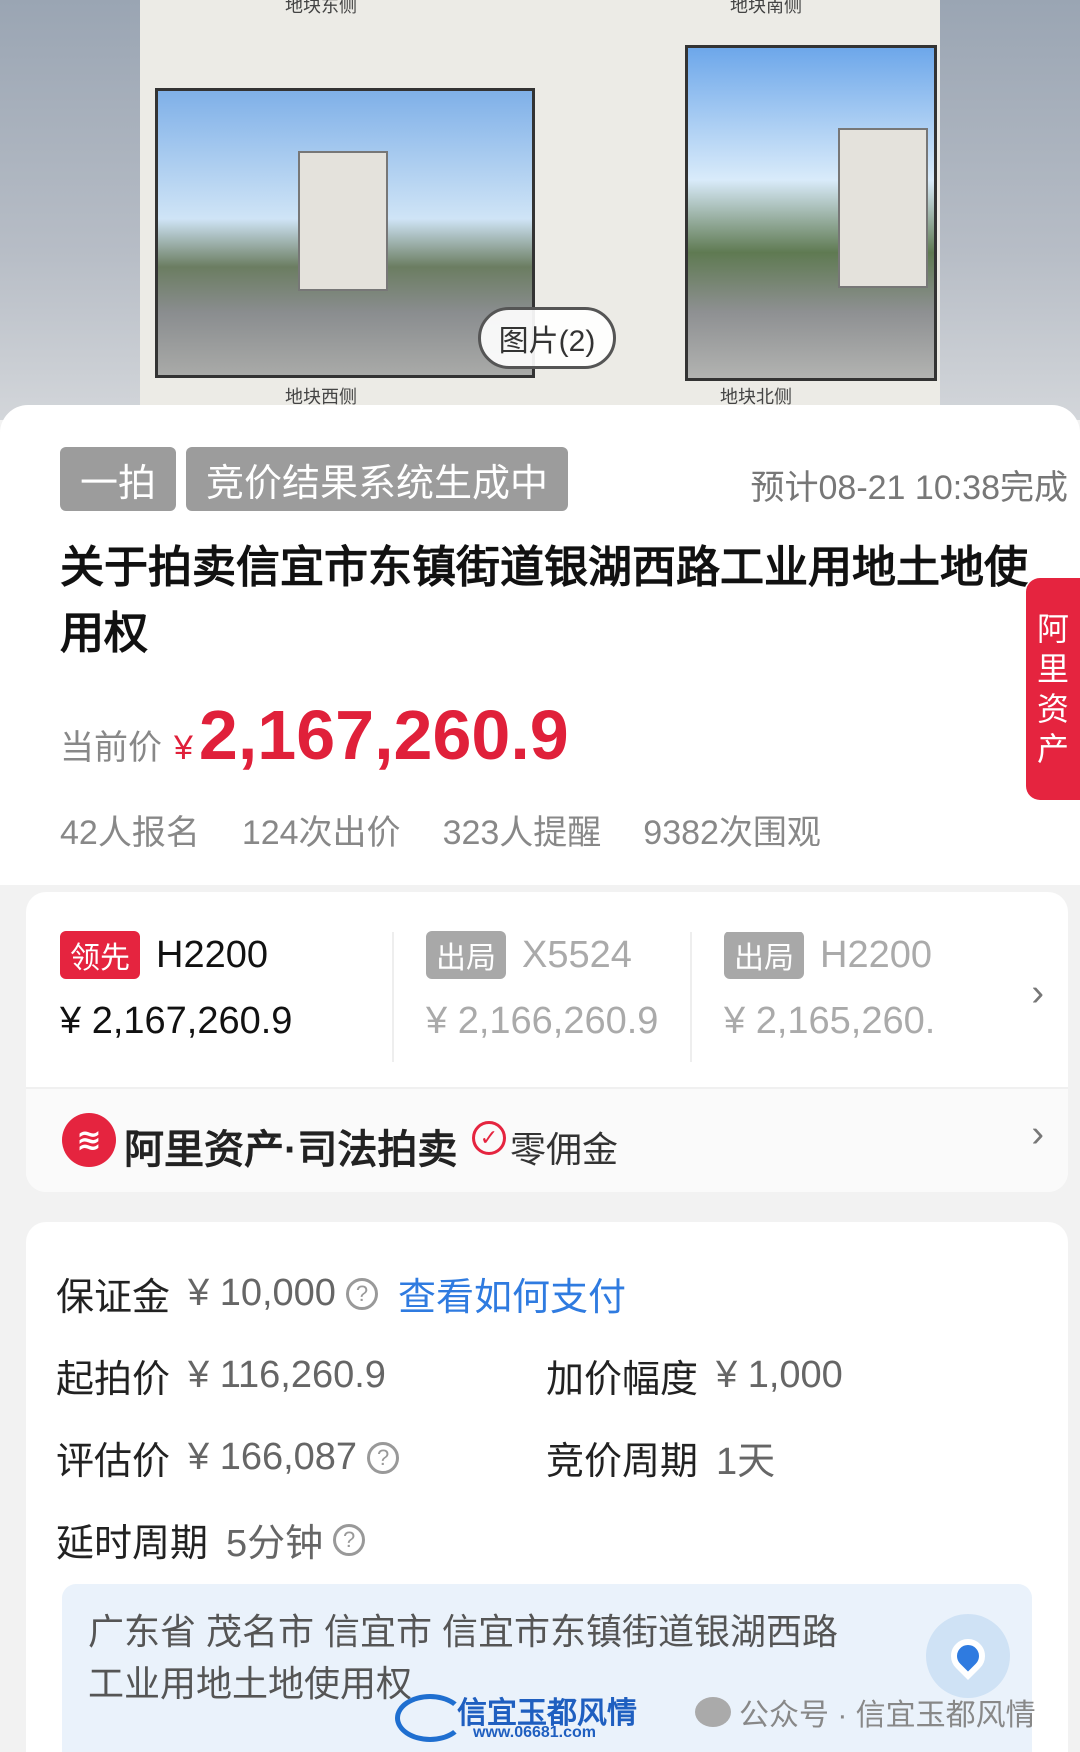 This screenshot has width=1080, height=1752. What do you see at coordinates (1052, 669) in the screenshot?
I see `side-tab-char: 里` at bounding box center [1052, 669].